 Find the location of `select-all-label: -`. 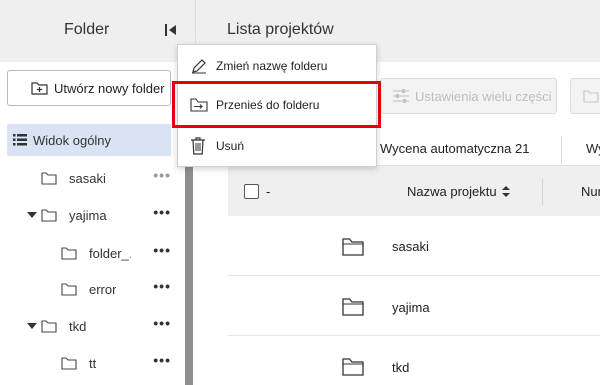

select-all-label: - is located at coordinates (268, 191).